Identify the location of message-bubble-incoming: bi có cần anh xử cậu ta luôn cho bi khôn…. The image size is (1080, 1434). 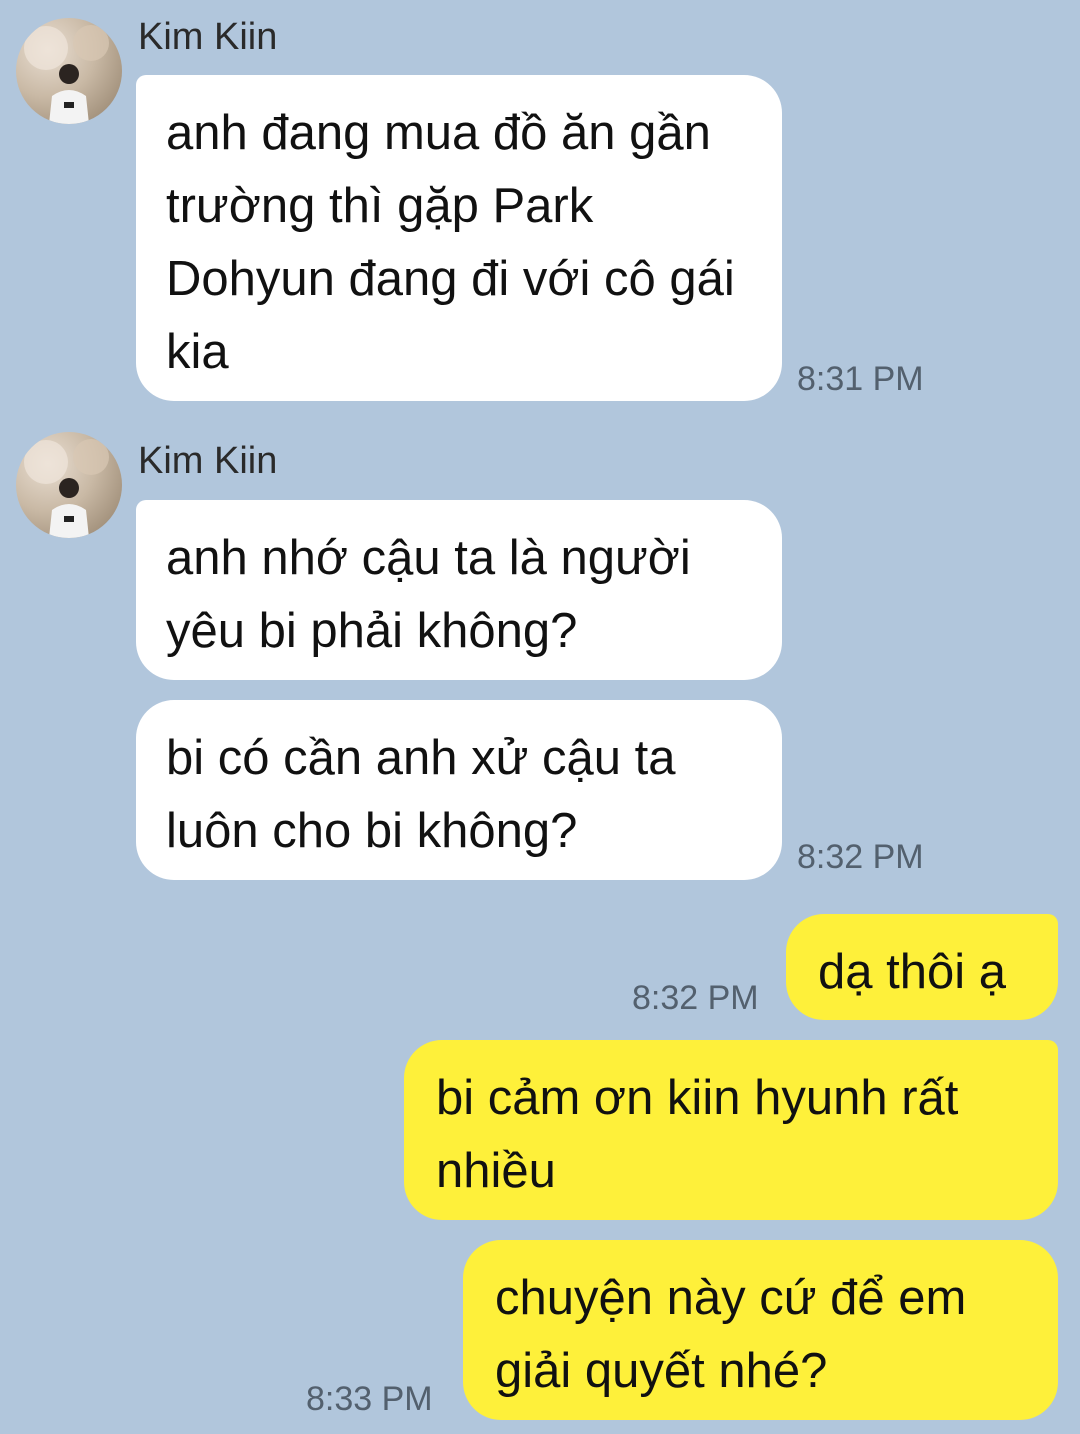
(459, 790).